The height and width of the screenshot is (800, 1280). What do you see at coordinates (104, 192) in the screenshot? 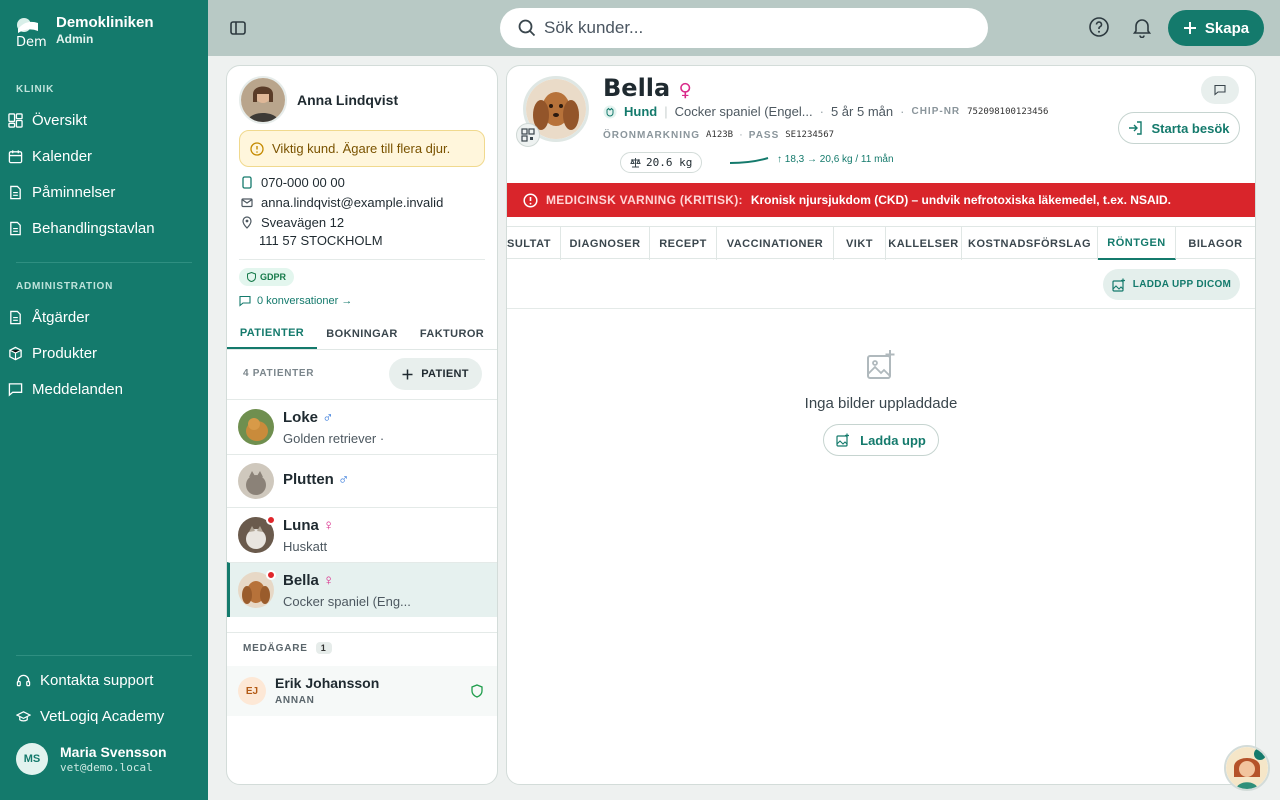
I see `nav-item-paminnelser: Påminnelser` at bounding box center [104, 192].